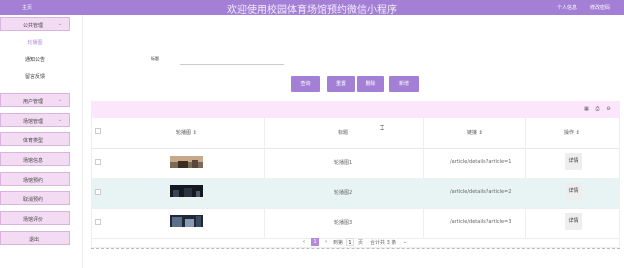 The height and width of the screenshot is (268, 624). I want to click on menu-label: 退出, so click(34, 240).